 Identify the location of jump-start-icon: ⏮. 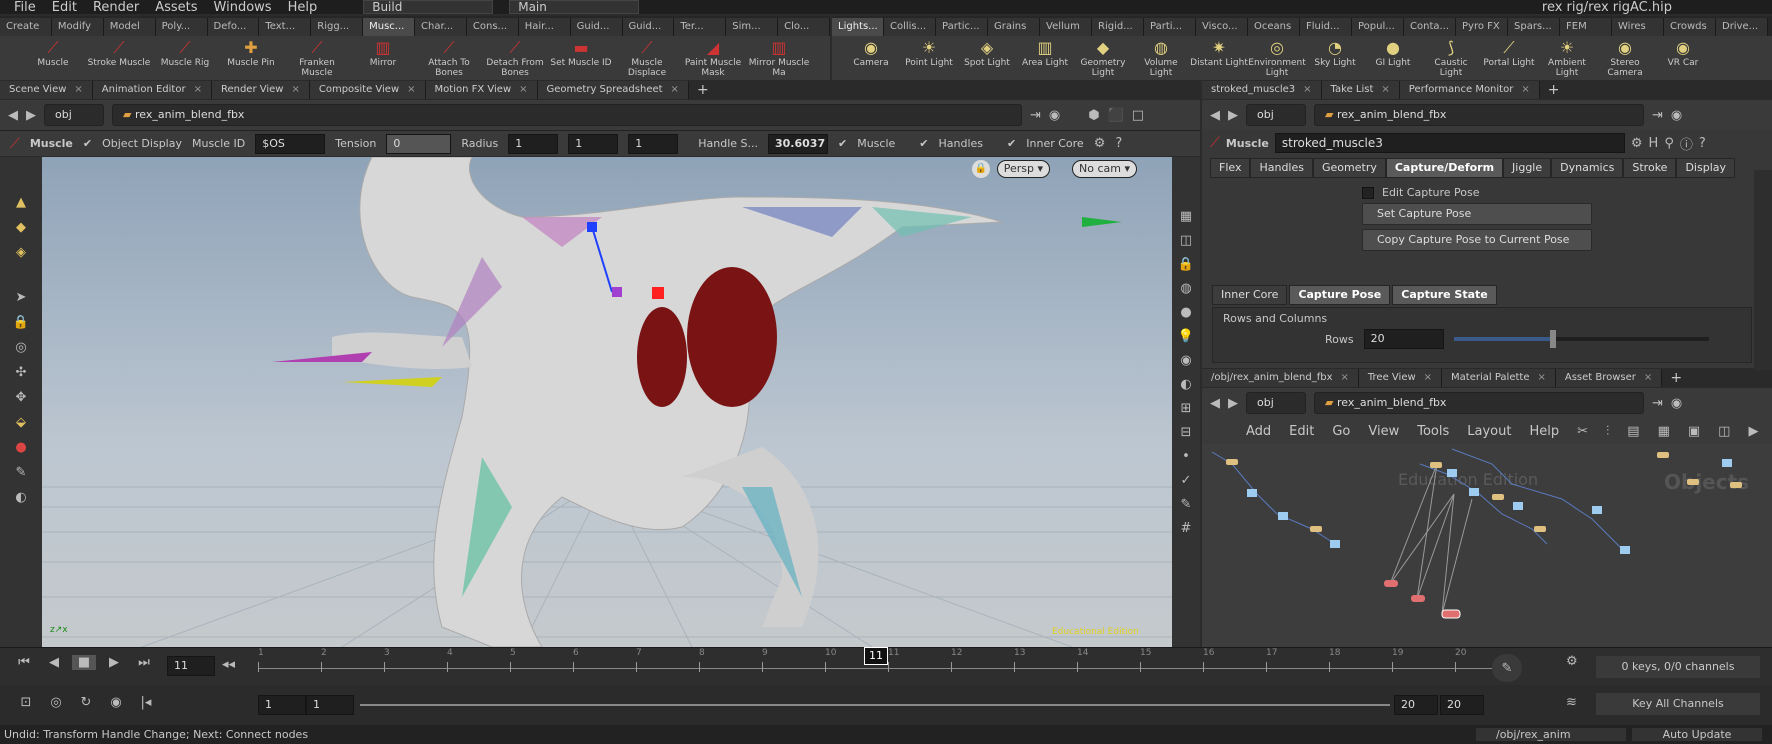
(24, 662).